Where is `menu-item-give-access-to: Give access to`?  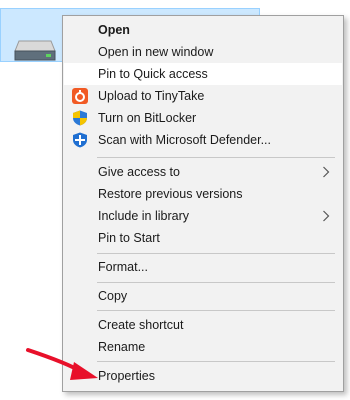
menu-item-give-access-to: Give access to is located at coordinates (203, 172).